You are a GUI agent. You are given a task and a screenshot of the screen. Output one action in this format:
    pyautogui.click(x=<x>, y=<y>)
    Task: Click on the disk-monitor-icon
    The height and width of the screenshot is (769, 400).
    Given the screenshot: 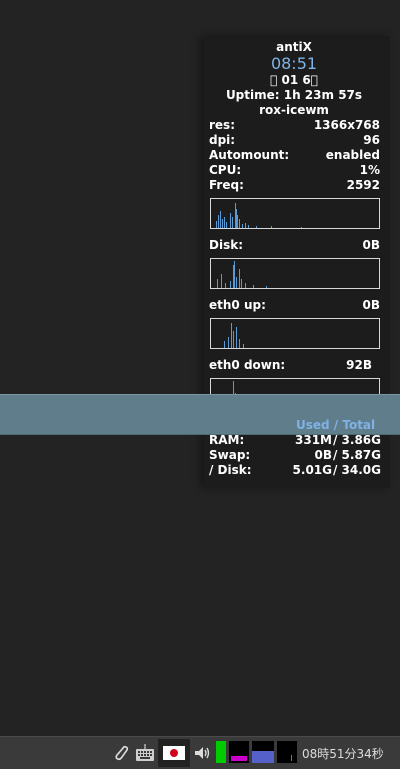 What is the action you would take?
    pyautogui.click(x=287, y=752)
    